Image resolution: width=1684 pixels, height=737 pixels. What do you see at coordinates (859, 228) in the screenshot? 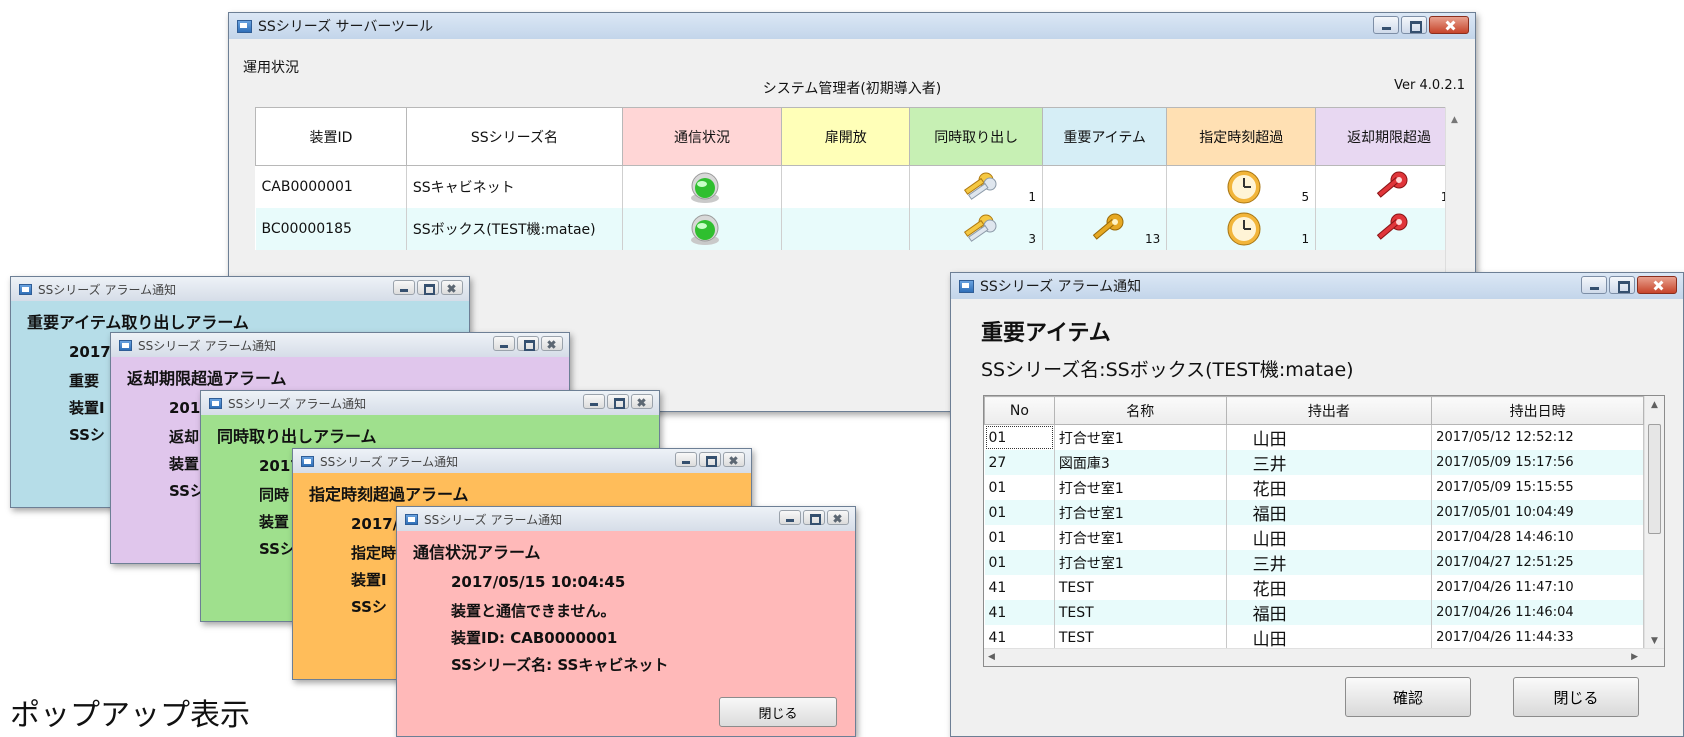
I see `device-row: BC00000185SSボックス(TEST機:matae) 3 13 14` at bounding box center [859, 228].